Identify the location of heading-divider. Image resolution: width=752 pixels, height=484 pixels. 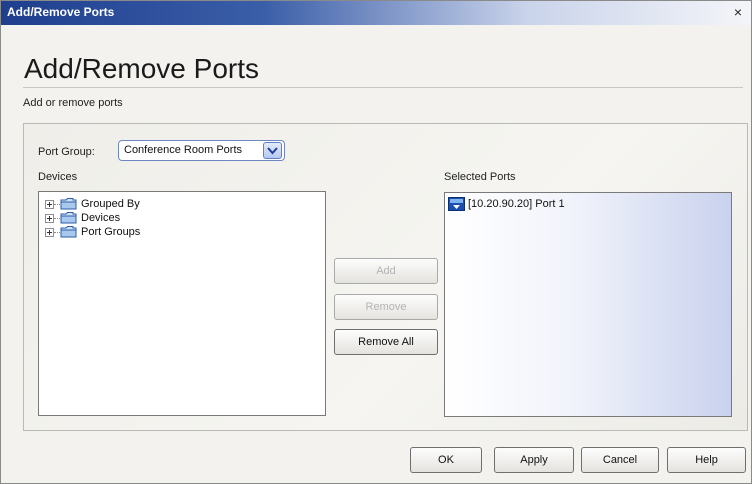
(383, 87).